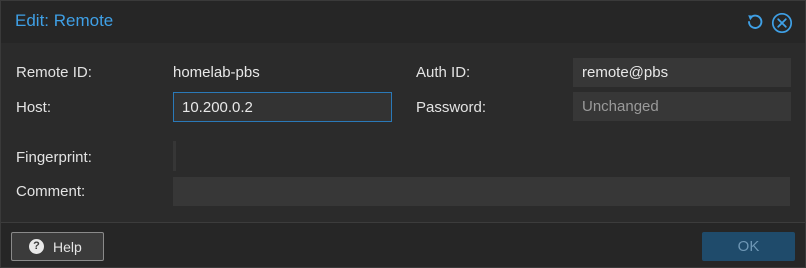  I want to click on remote-id-value: homelab-pbs, so click(216, 72).